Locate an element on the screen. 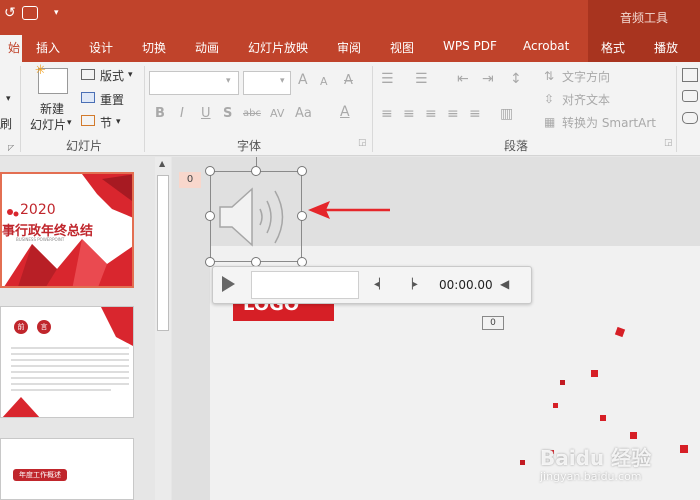 Image resolution: width=700 pixels, height=500 pixels. tab-view: 视图 is located at coordinates (402, 47).